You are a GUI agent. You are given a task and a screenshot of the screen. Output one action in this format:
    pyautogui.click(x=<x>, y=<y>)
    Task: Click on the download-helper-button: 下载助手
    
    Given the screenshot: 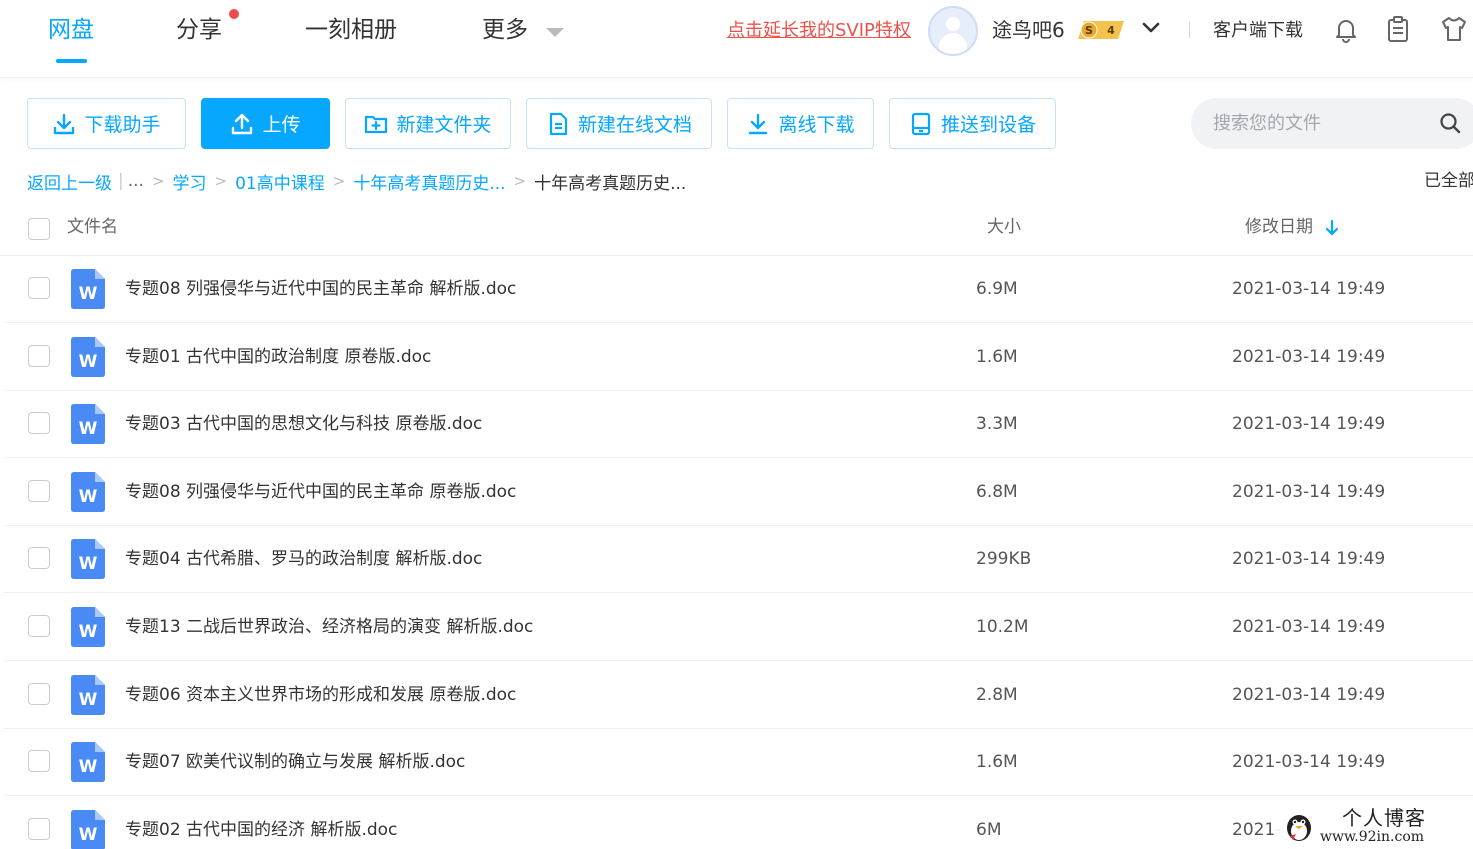 What is the action you would take?
    pyautogui.click(x=106, y=123)
    